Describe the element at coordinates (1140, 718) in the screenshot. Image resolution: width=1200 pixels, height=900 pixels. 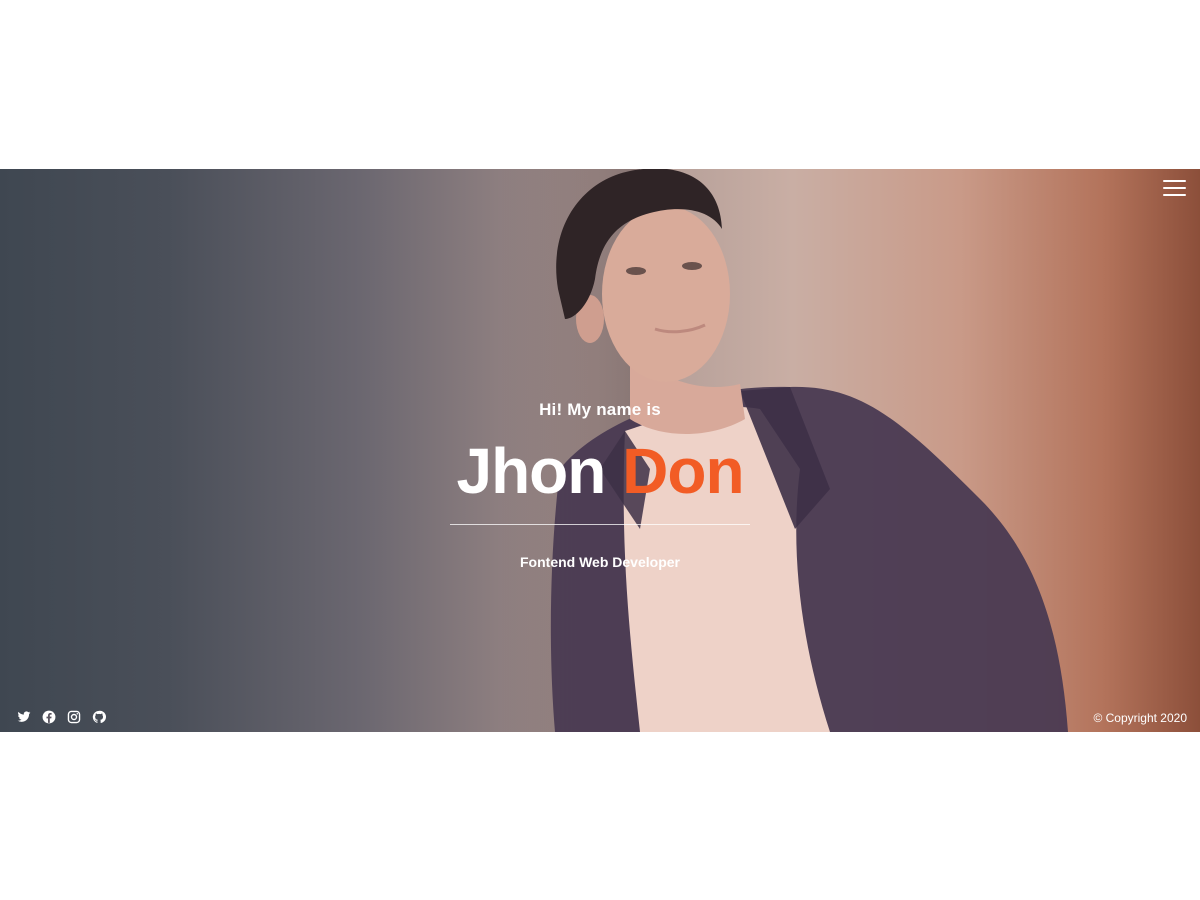
I see `copyright-text: © Copyright 2020` at that location.